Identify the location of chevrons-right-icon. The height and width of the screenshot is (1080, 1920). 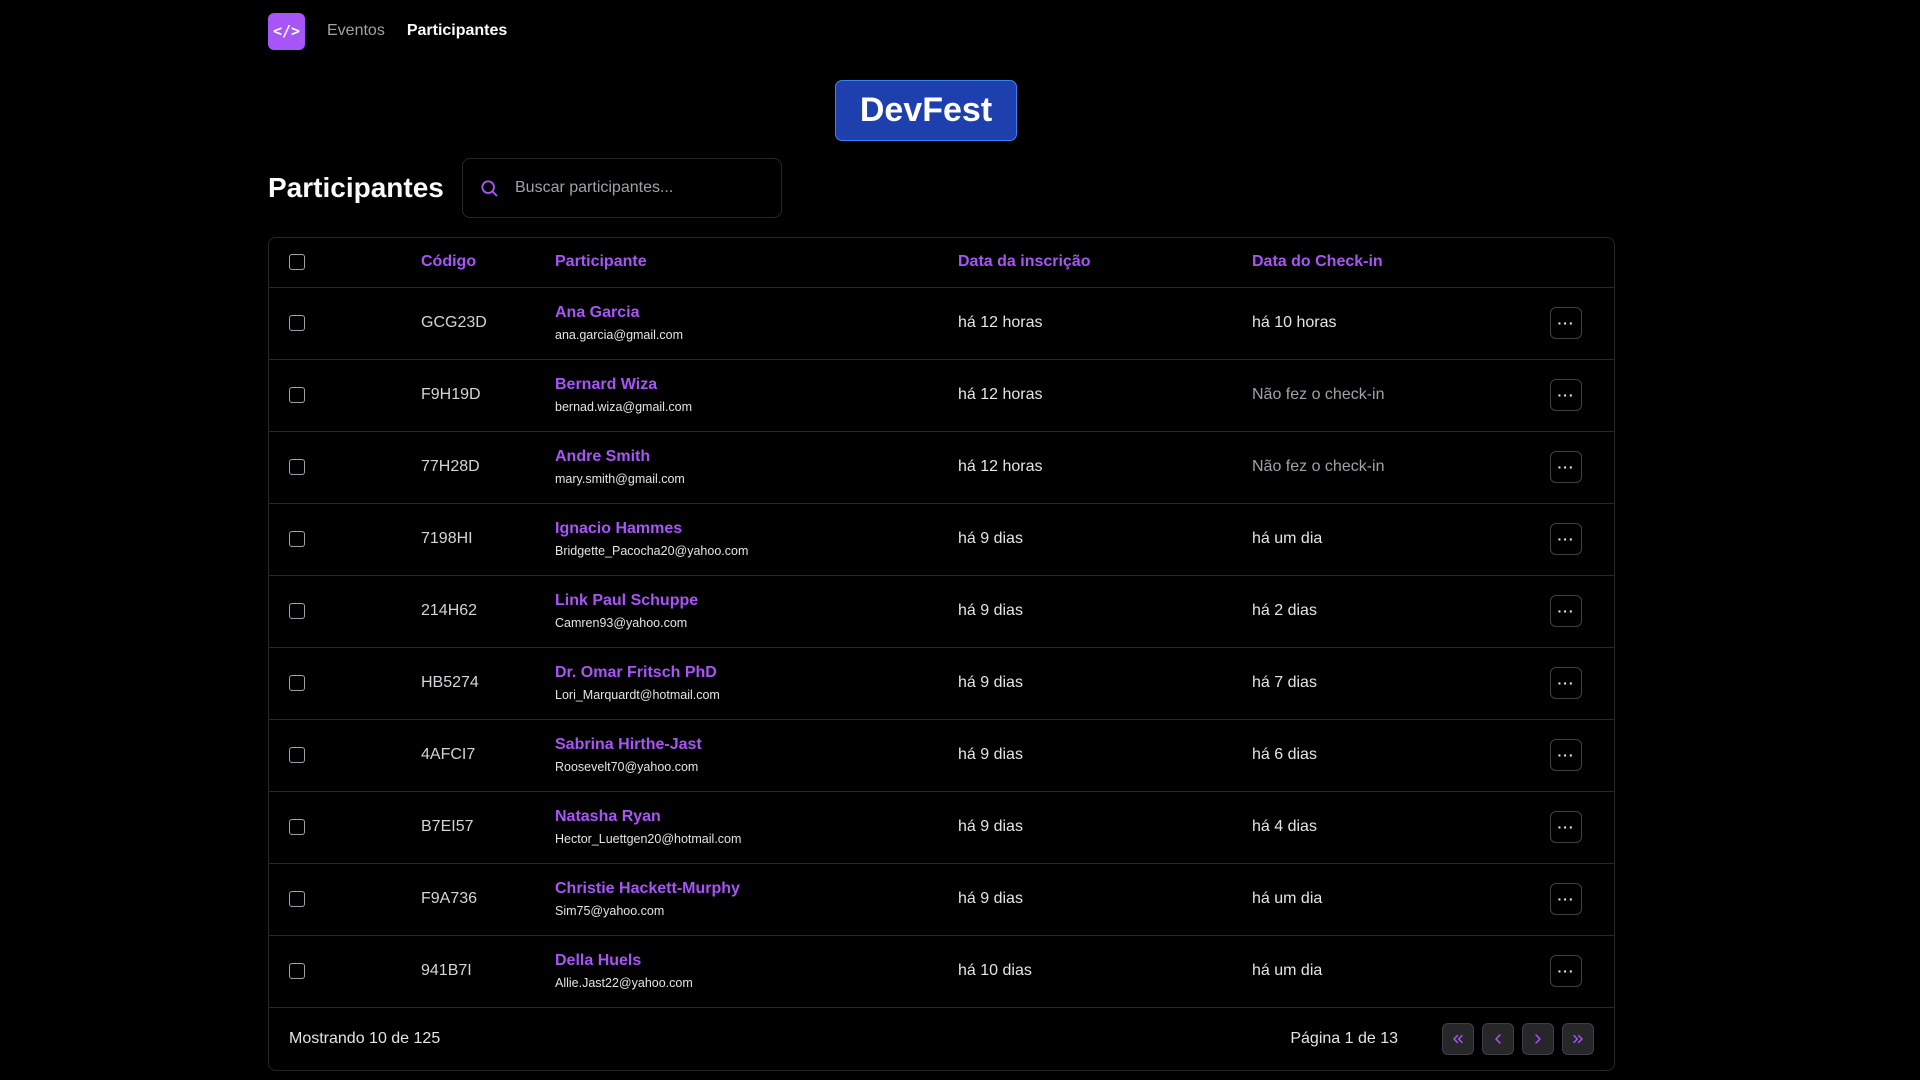
(1578, 1039).